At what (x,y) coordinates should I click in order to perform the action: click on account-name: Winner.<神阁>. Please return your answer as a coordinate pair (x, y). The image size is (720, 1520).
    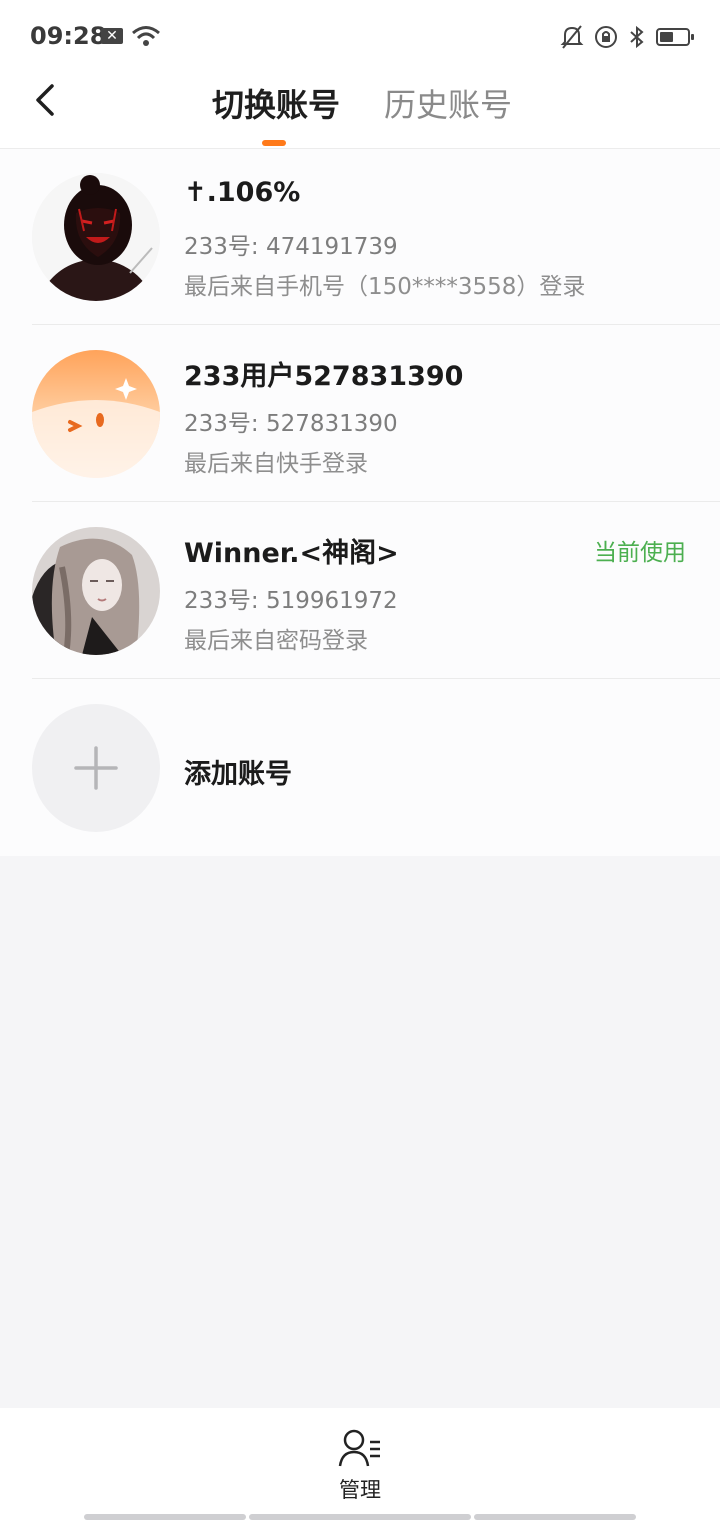
    Looking at the image, I should click on (291, 553).